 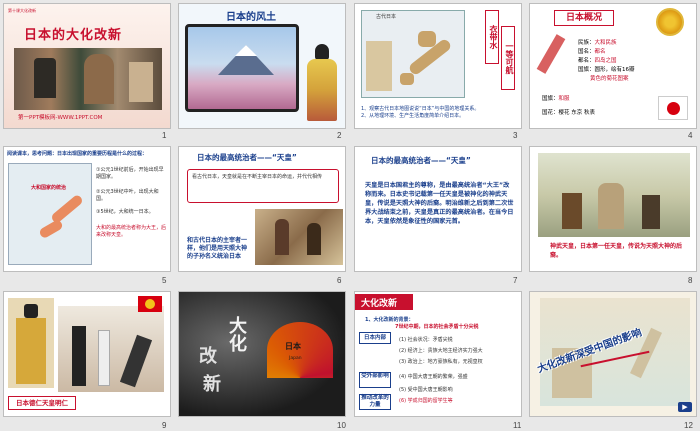 What do you see at coordinates (592, 52) in the screenshot?
I see `slide-4-row-2: 国名：都名` at bounding box center [592, 52].